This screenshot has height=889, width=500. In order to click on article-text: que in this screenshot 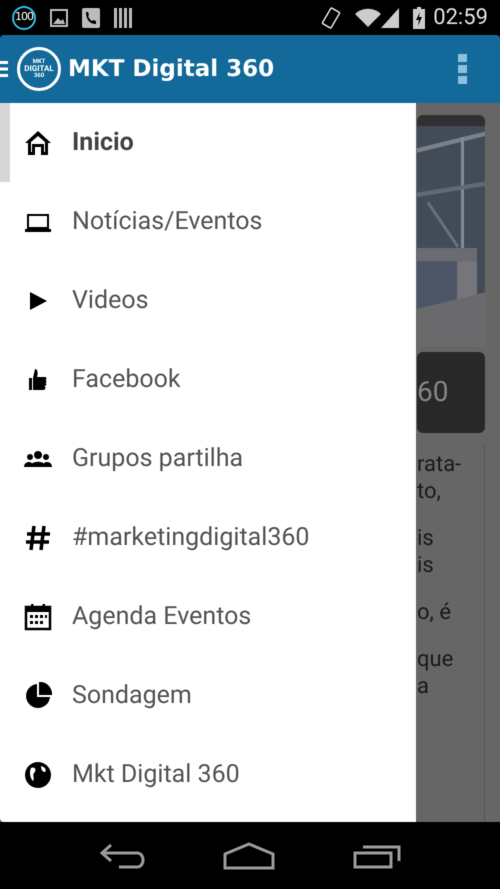, I will do `click(435, 659)`.